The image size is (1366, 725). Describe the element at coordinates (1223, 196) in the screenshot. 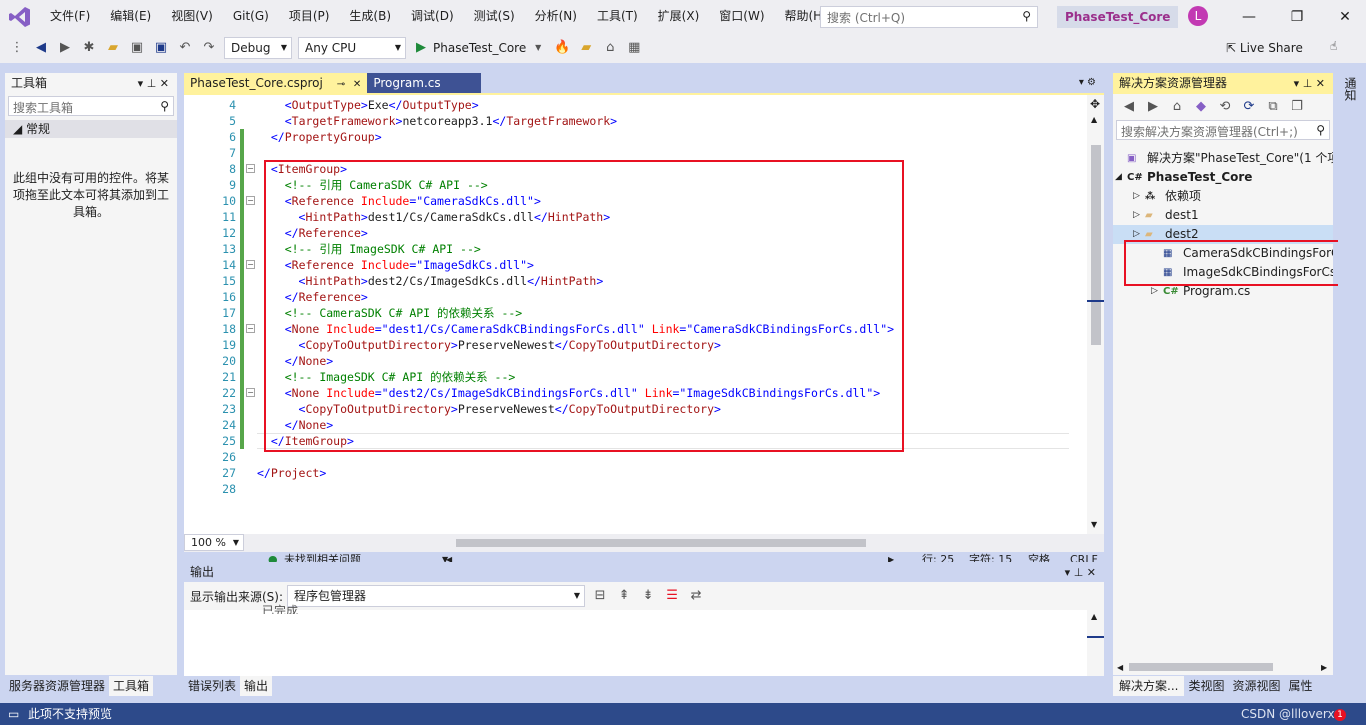

I see `tree-item: ▷ ⁂ 依赖项` at that location.